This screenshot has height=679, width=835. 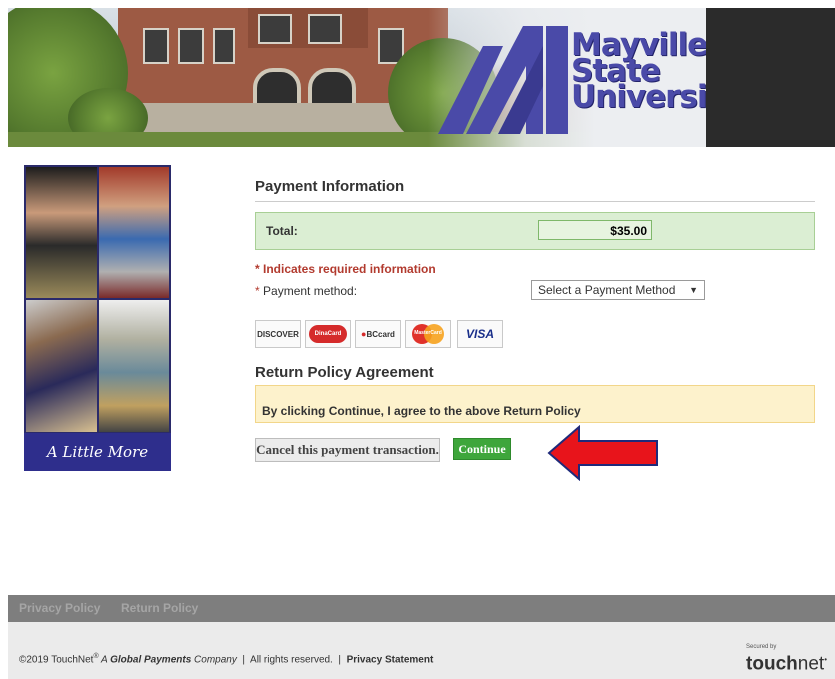 What do you see at coordinates (104, 660) in the screenshot?
I see `company-a: A` at bounding box center [104, 660].